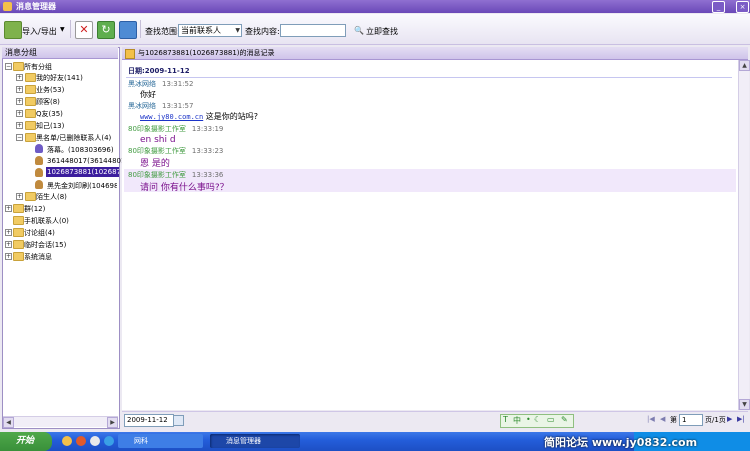  I want to click on tree-item-discussion: 讨论组(4), so click(39, 233).